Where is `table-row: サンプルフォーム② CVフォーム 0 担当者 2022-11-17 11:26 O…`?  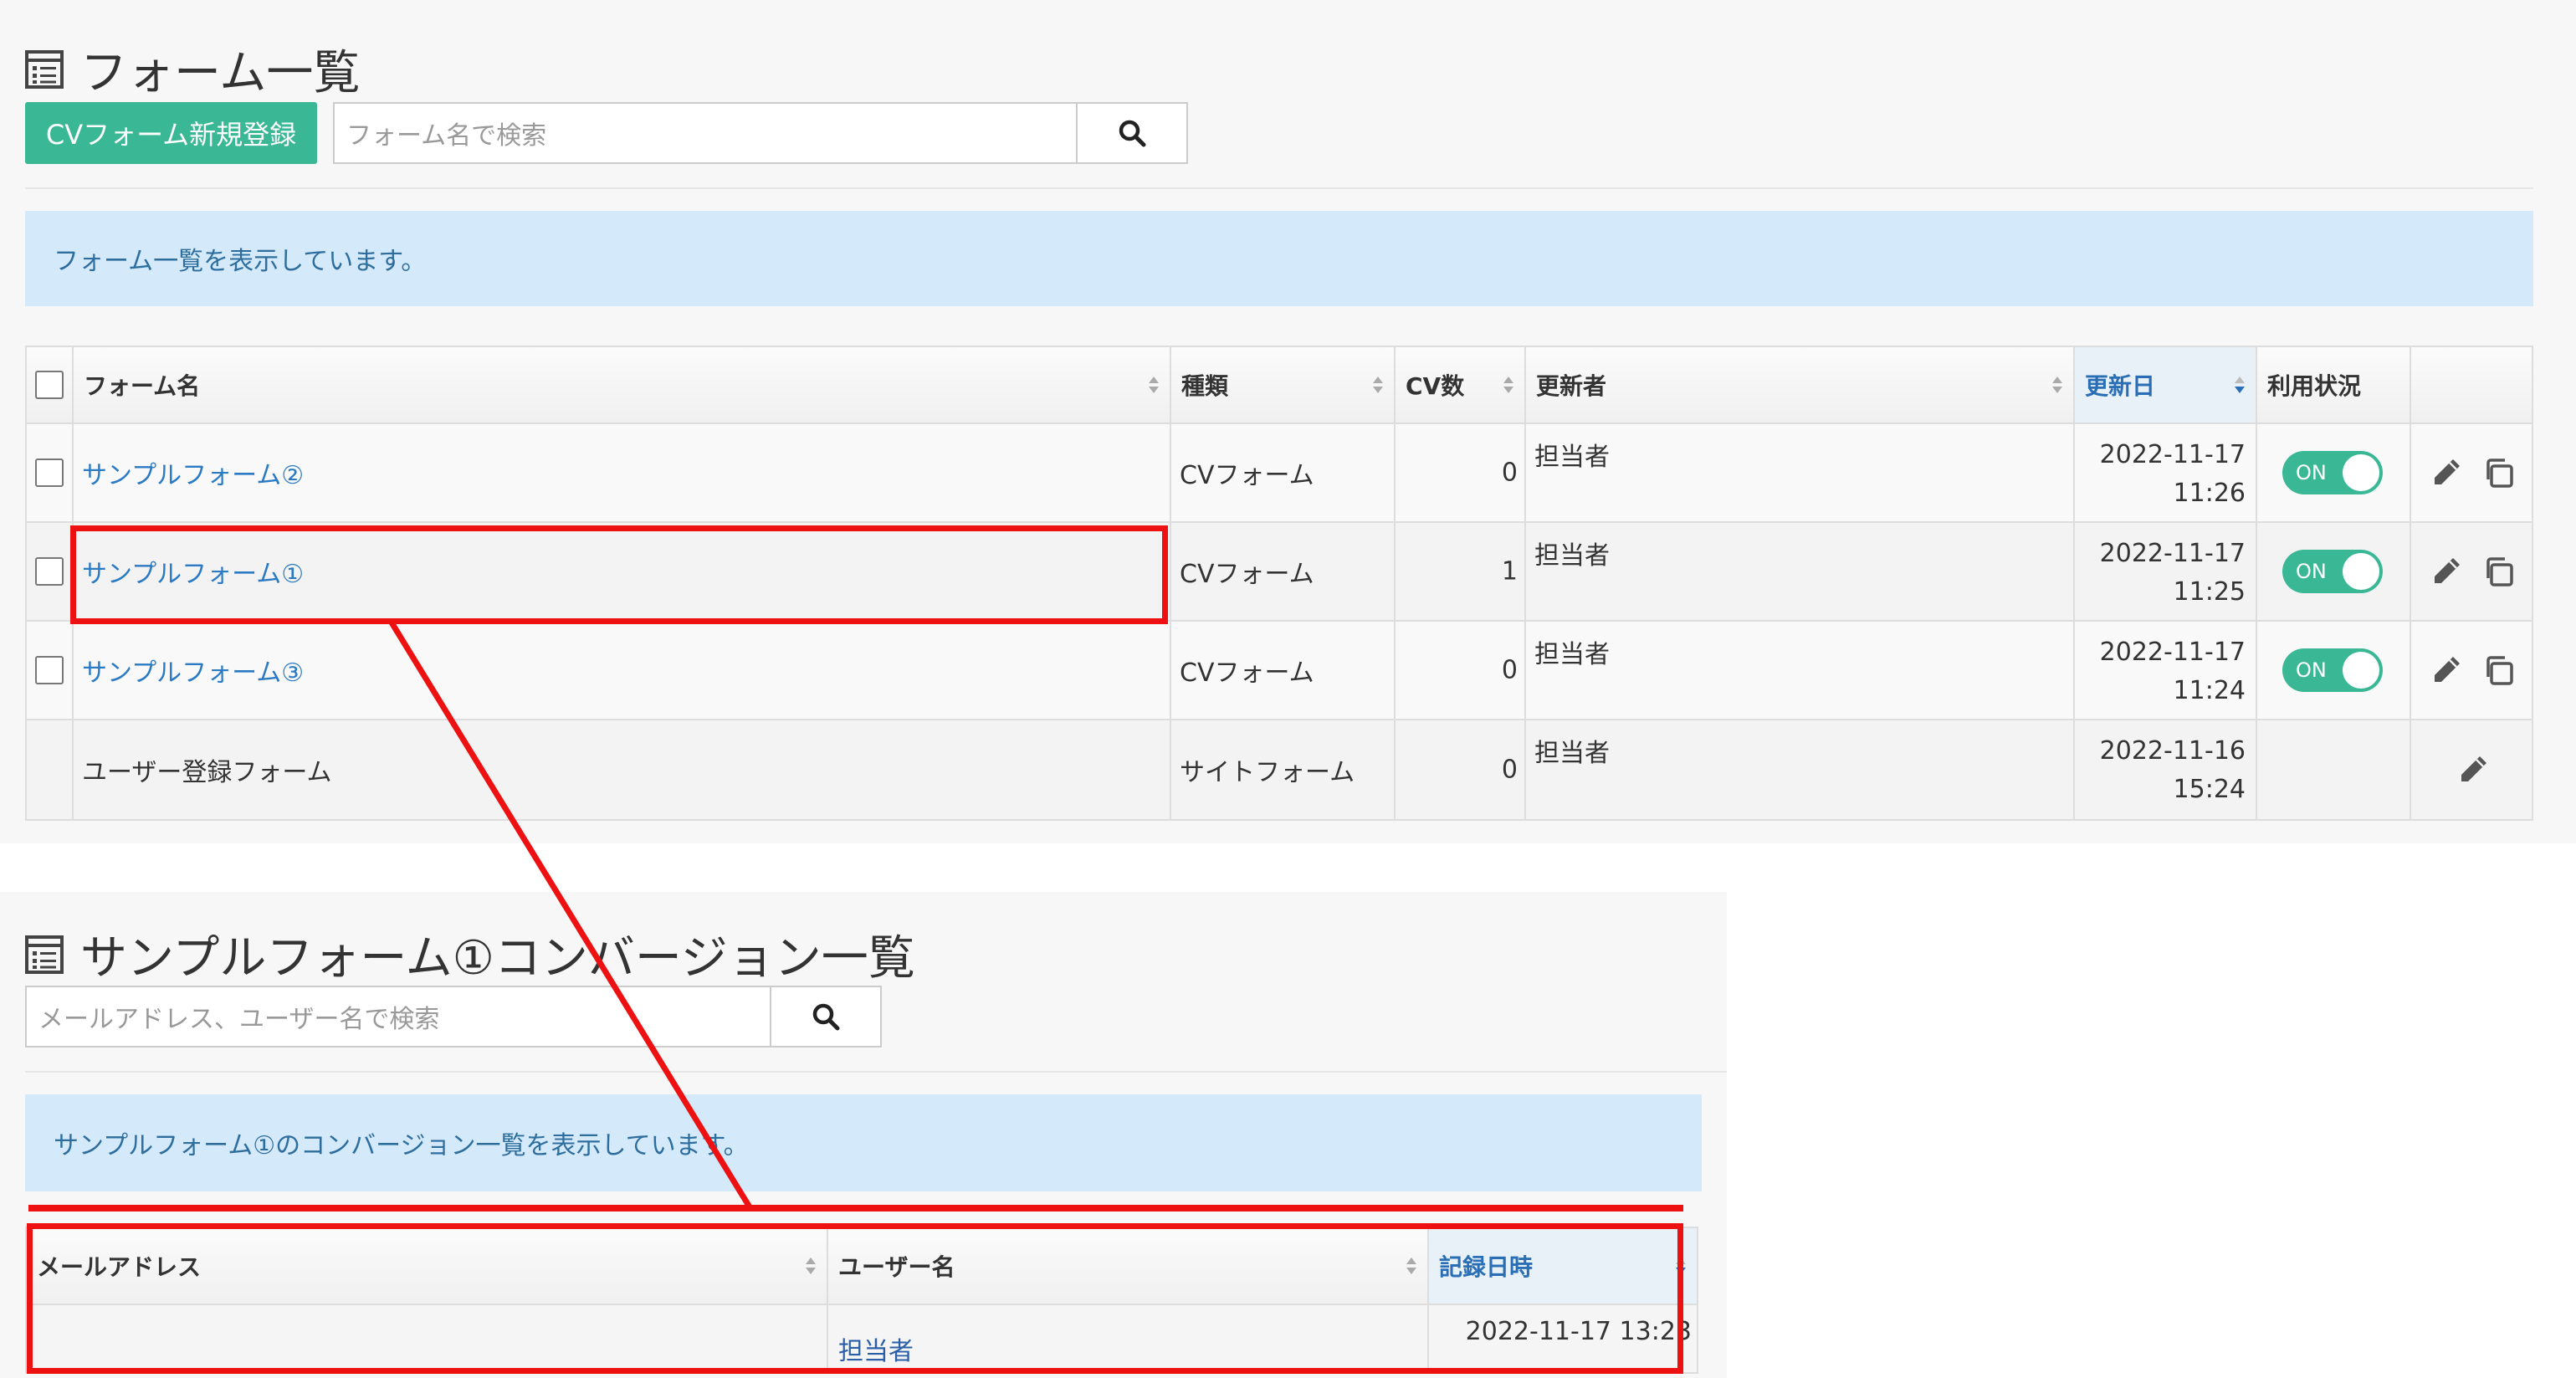 table-row: サンプルフォーム② CVフォーム 0 担当者 2022-11-17 11:26 O… is located at coordinates (1280, 473).